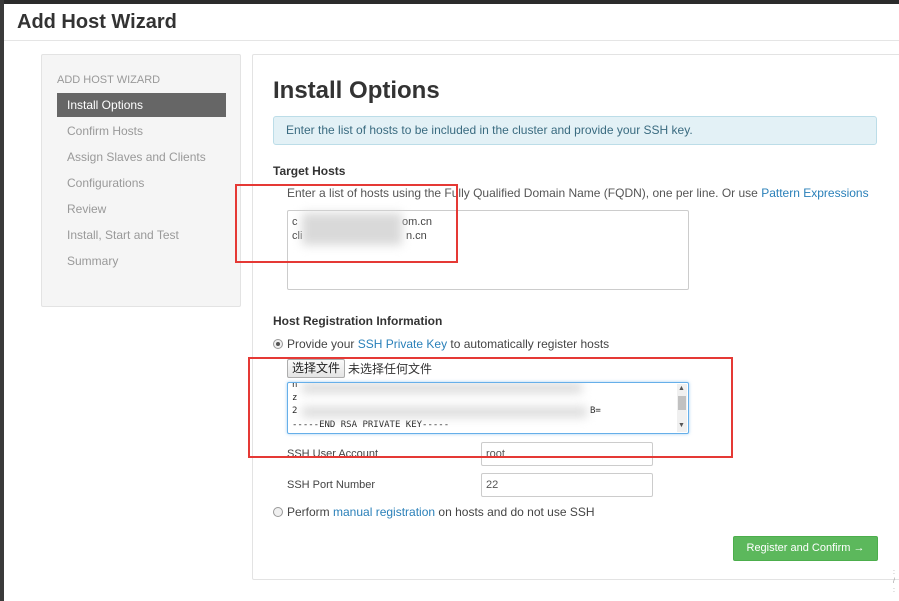 The width and height of the screenshot is (899, 601). What do you see at coordinates (309, 171) in the screenshot?
I see `target-hosts-heading: Target Hosts` at bounding box center [309, 171].